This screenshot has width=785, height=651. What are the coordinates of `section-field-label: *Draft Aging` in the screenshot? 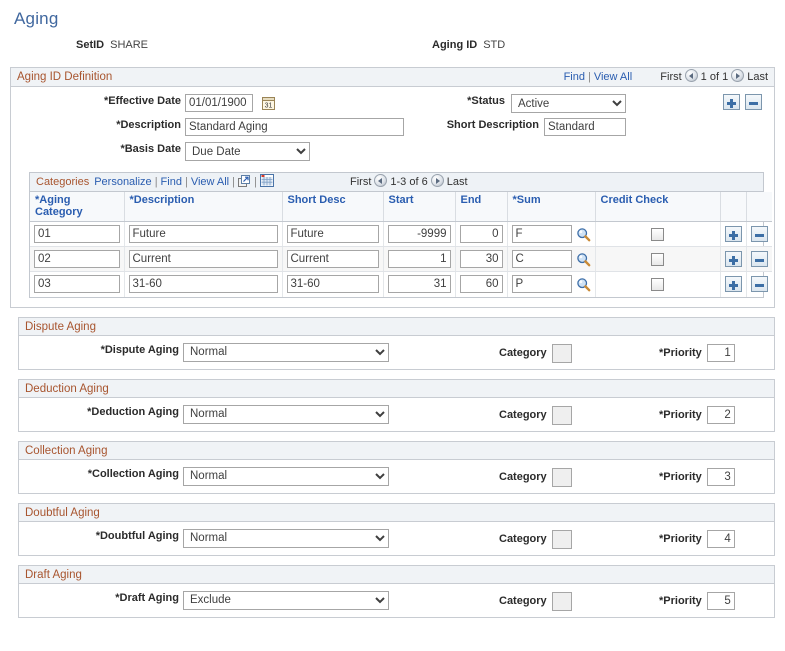 It's located at (147, 597).